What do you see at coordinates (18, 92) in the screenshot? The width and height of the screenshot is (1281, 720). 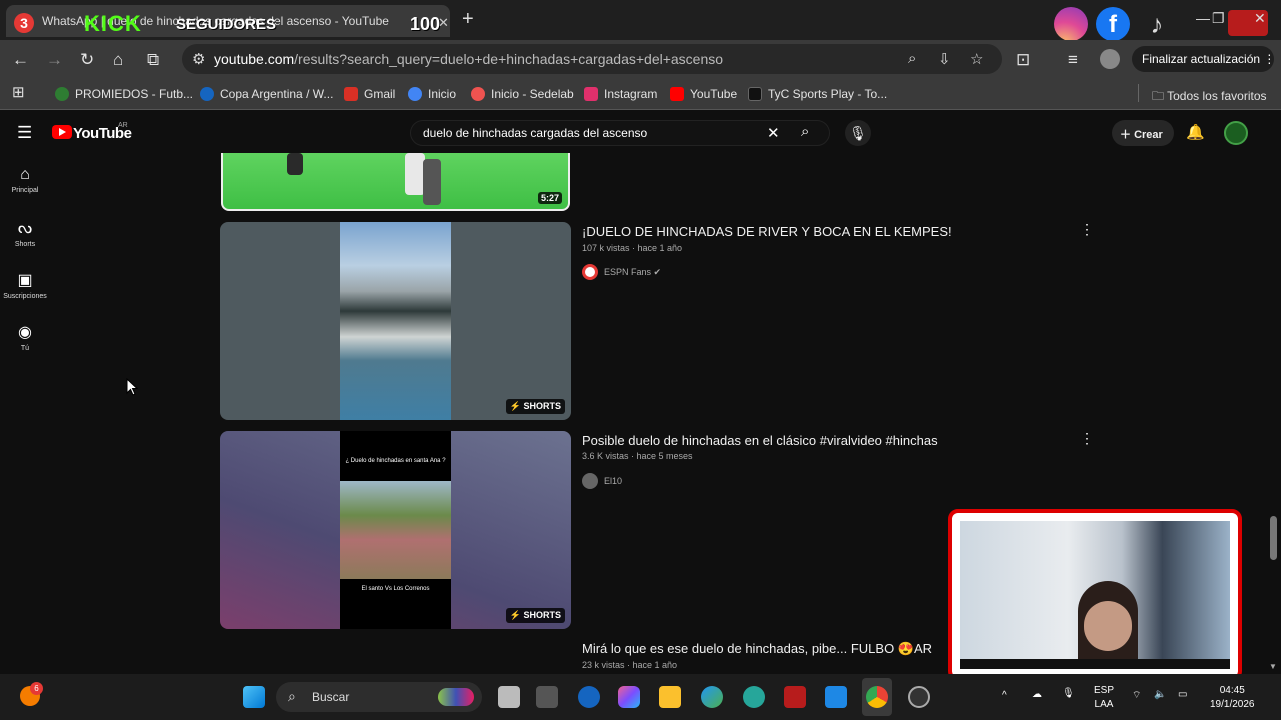 I see `apps-grid-icon: ⊞` at bounding box center [18, 92].